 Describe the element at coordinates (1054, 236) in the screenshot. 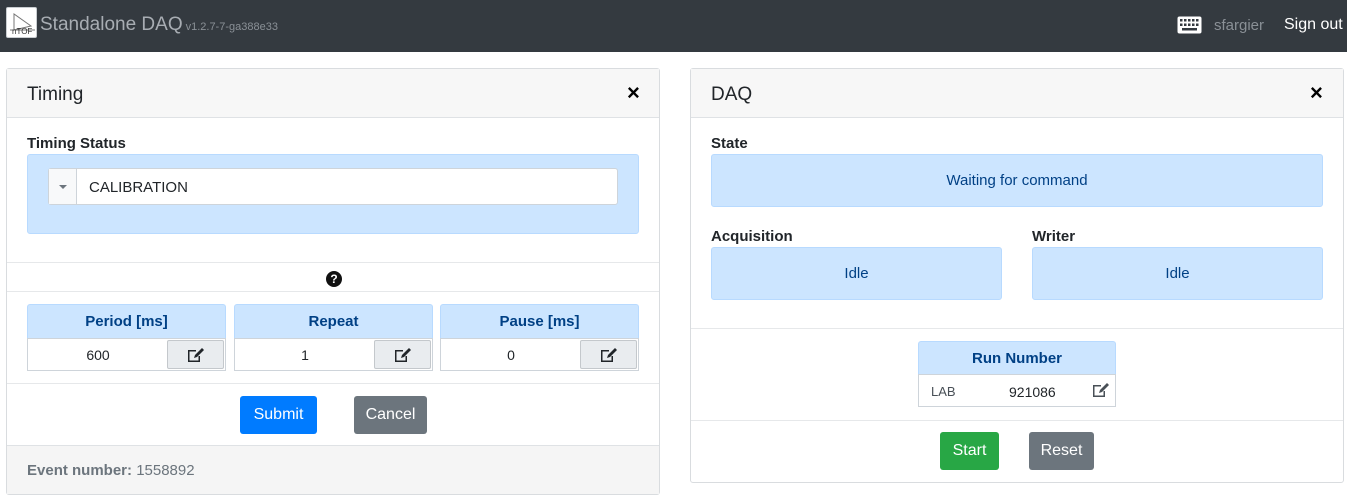

I see `writer-label: Writer` at that location.